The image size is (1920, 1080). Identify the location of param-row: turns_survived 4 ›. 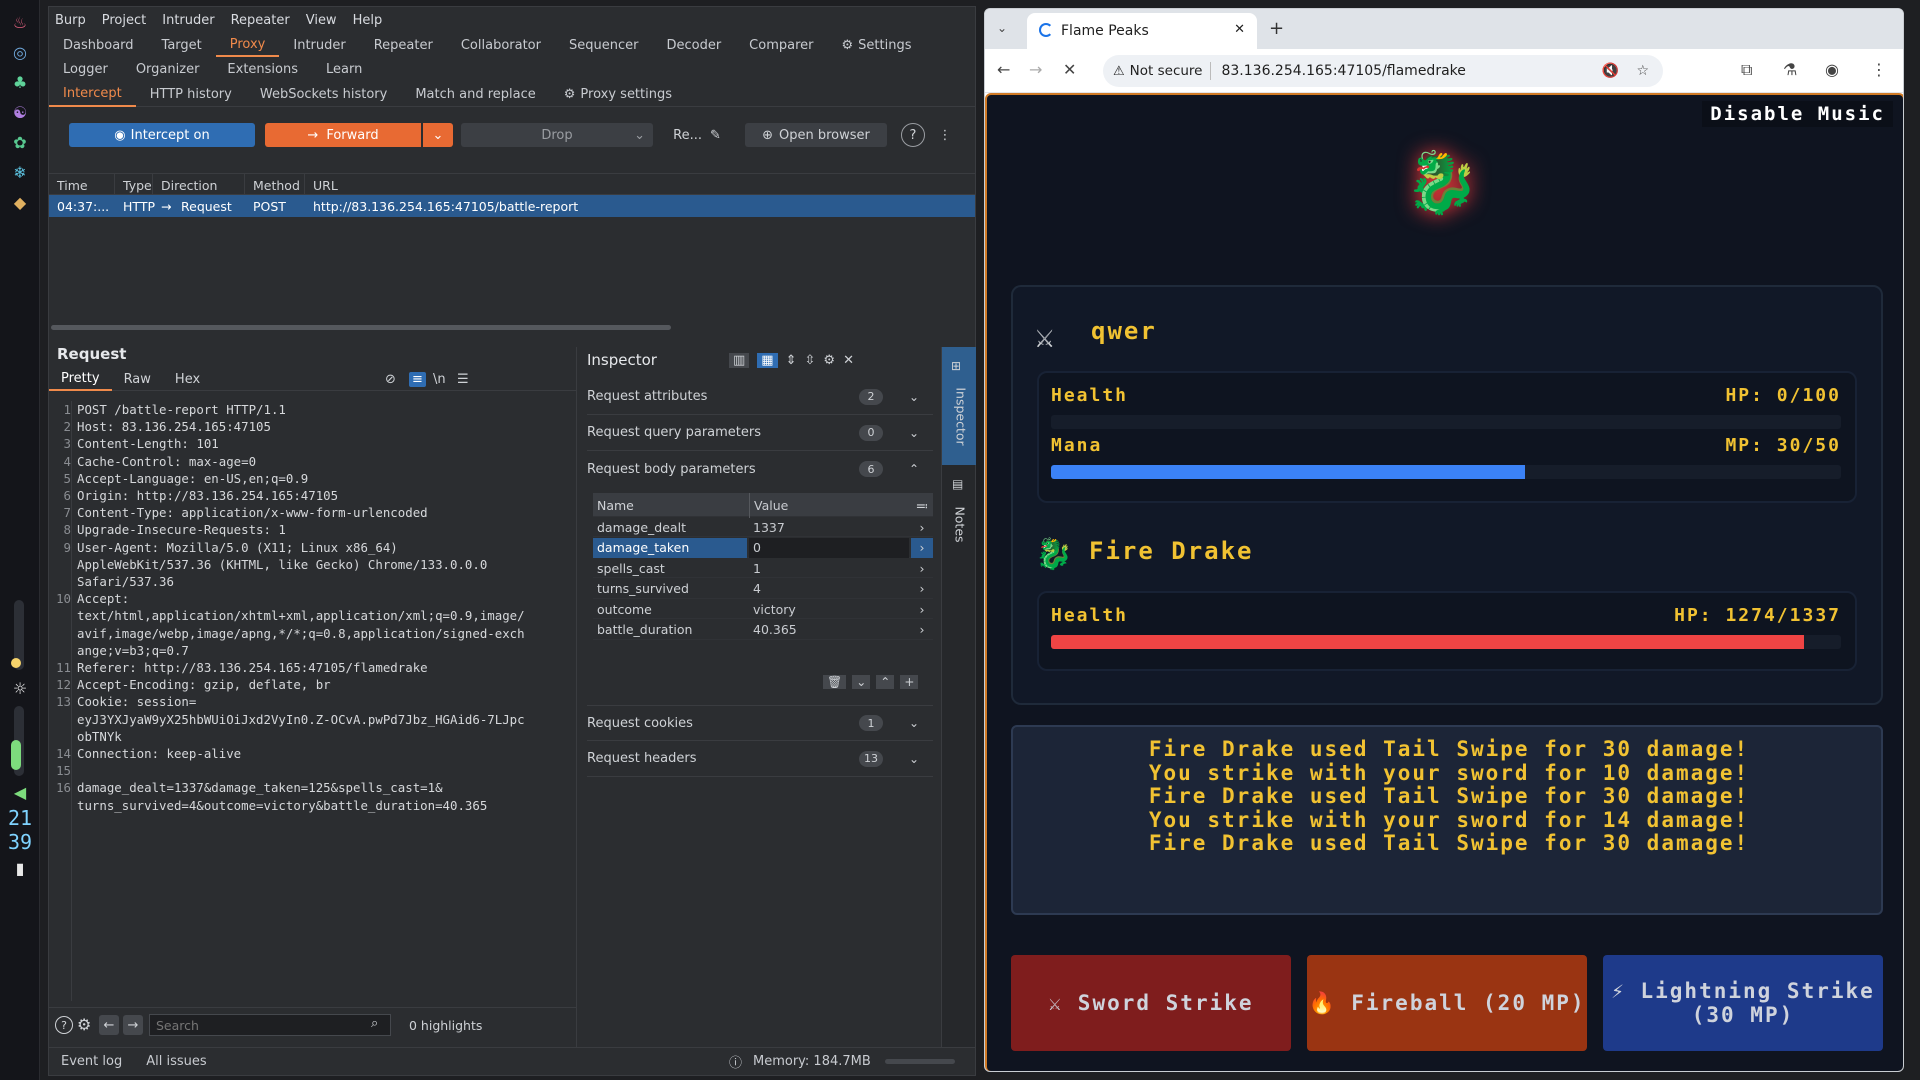
(763, 589).